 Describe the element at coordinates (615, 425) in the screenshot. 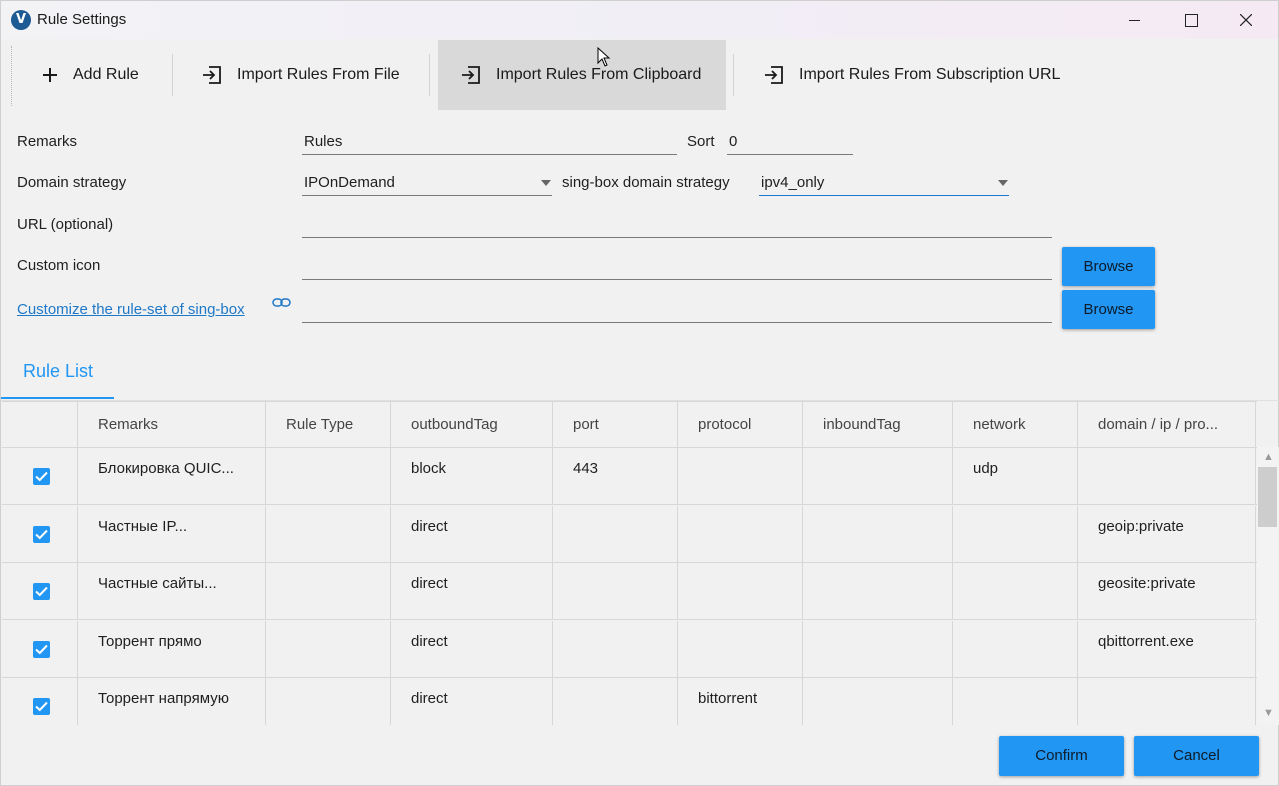

I see `header-port: port` at that location.